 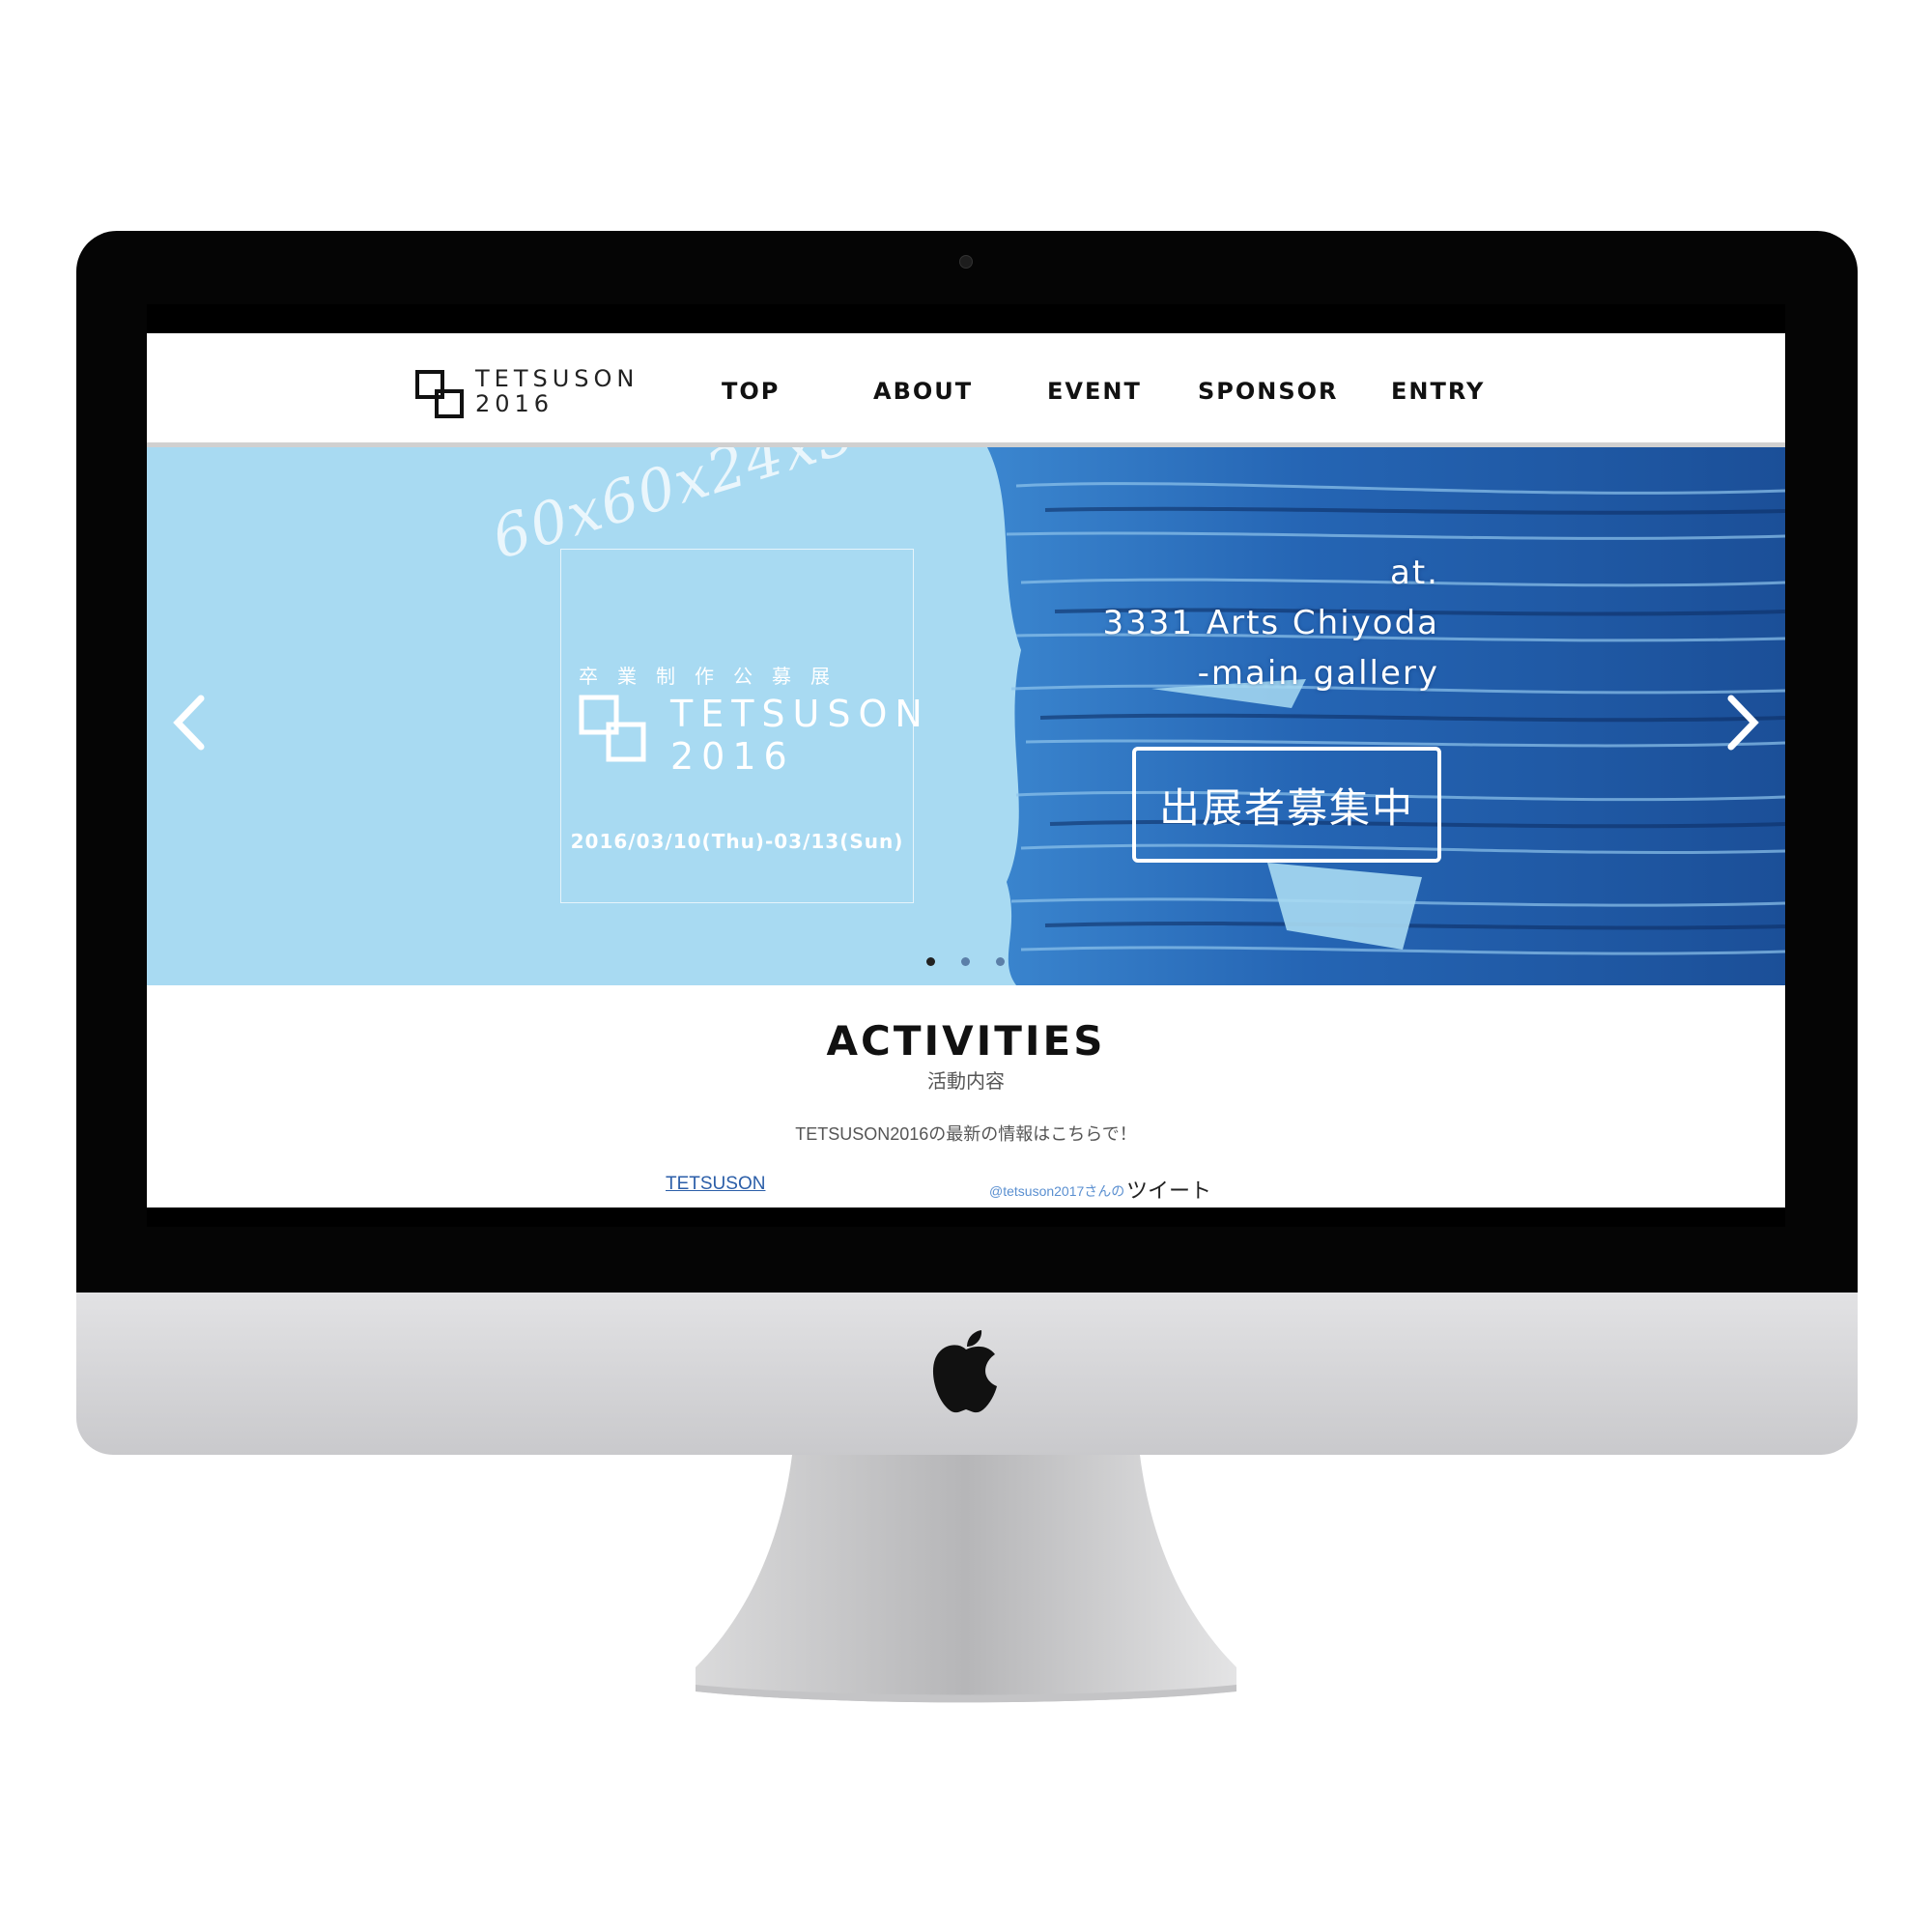 What do you see at coordinates (439, 394) in the screenshot?
I see `logo-mark-icon` at bounding box center [439, 394].